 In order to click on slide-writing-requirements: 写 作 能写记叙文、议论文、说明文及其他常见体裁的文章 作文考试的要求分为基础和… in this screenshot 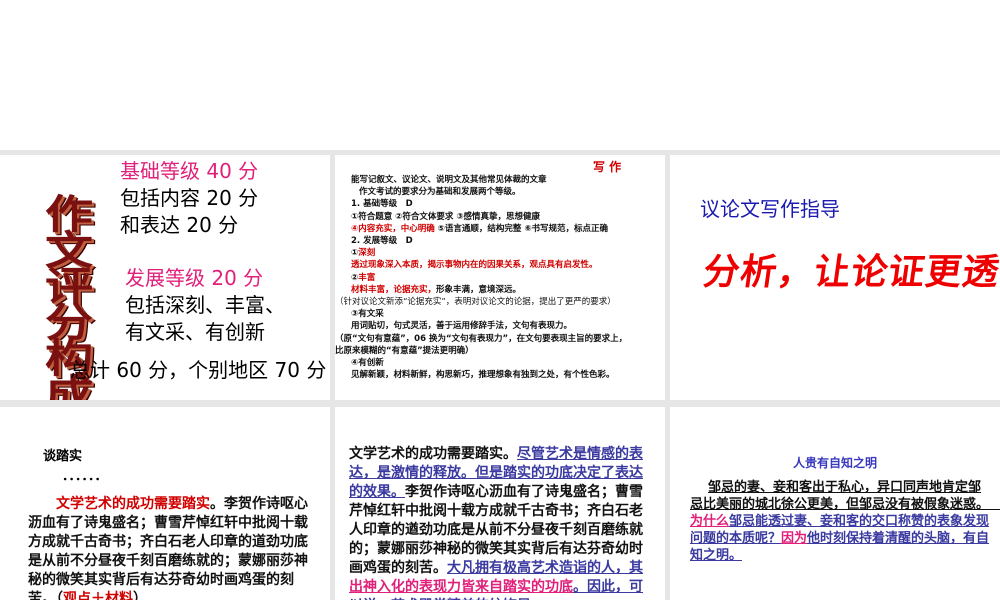, I will do `click(500, 277)`.